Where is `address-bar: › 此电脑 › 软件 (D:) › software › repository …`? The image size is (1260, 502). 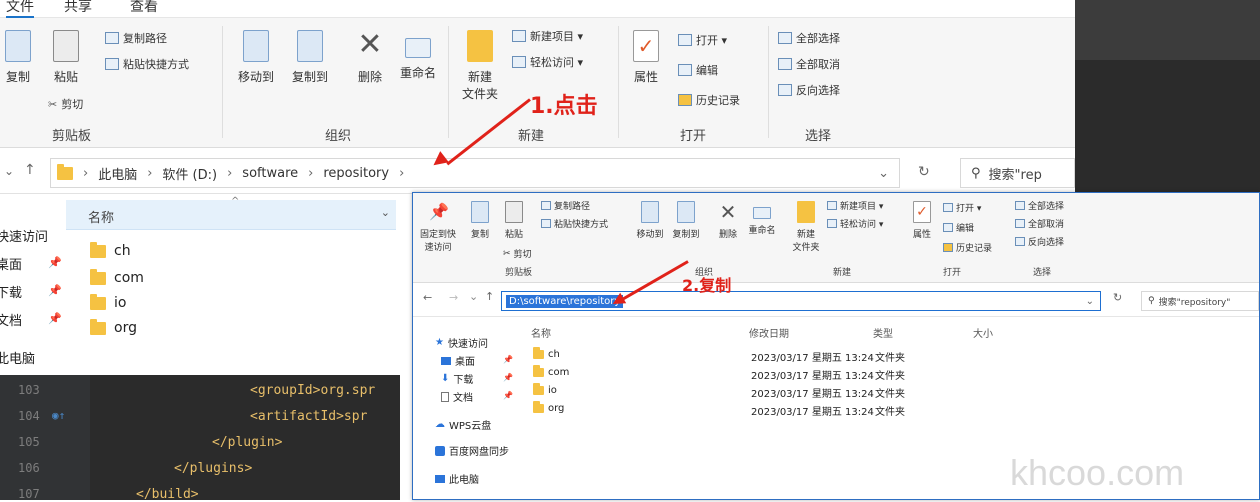
address-bar: › 此电脑 › 软件 (D:) › software › repository … is located at coordinates (475, 173).